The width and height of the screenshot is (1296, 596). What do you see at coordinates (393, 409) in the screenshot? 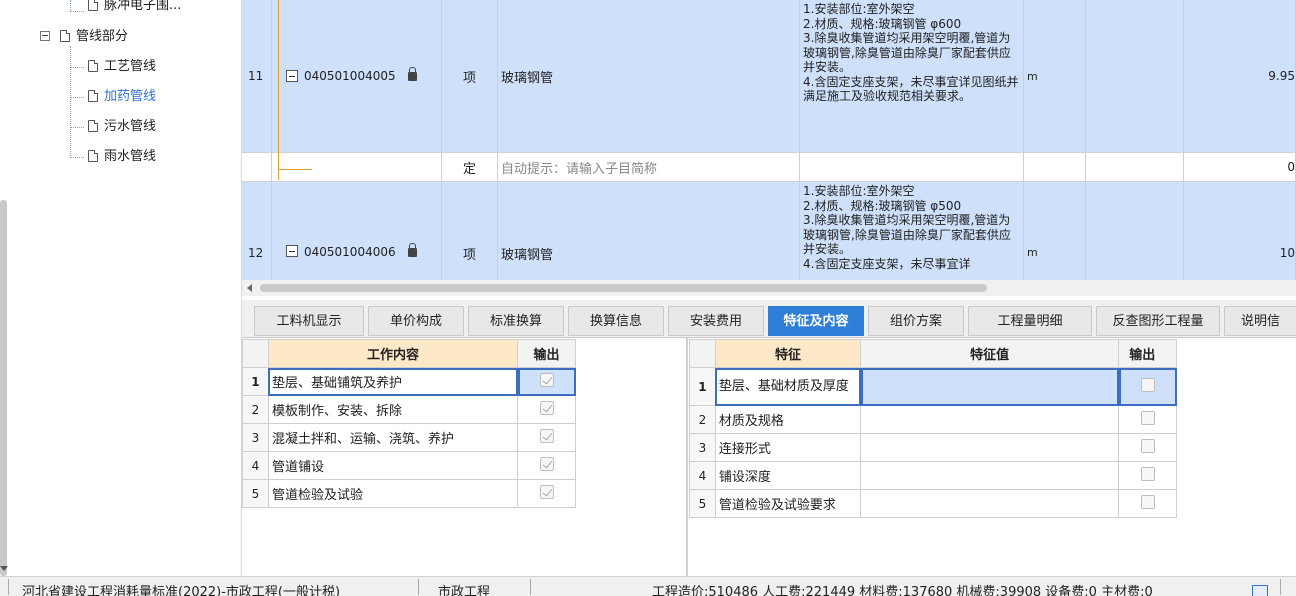
I see `work-item: 模板制作、安装、拆除` at bounding box center [393, 409].